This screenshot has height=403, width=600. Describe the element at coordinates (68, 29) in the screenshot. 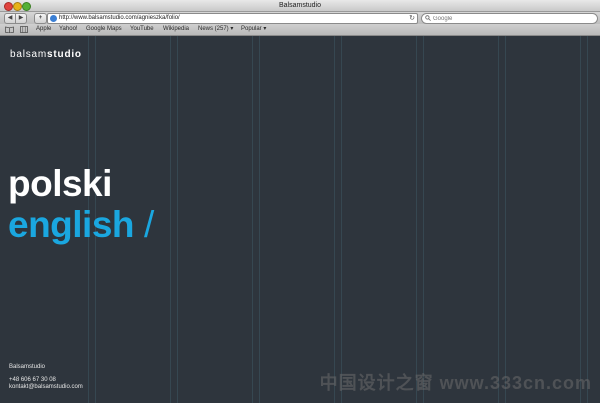

I see `bookmark-yahoo: Yahoo!` at that location.